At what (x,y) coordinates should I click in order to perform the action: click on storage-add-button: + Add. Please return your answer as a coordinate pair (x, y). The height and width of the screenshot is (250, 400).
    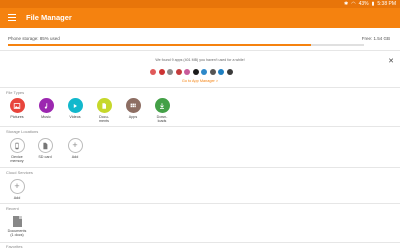
    Looking at the image, I should click on (75, 148).